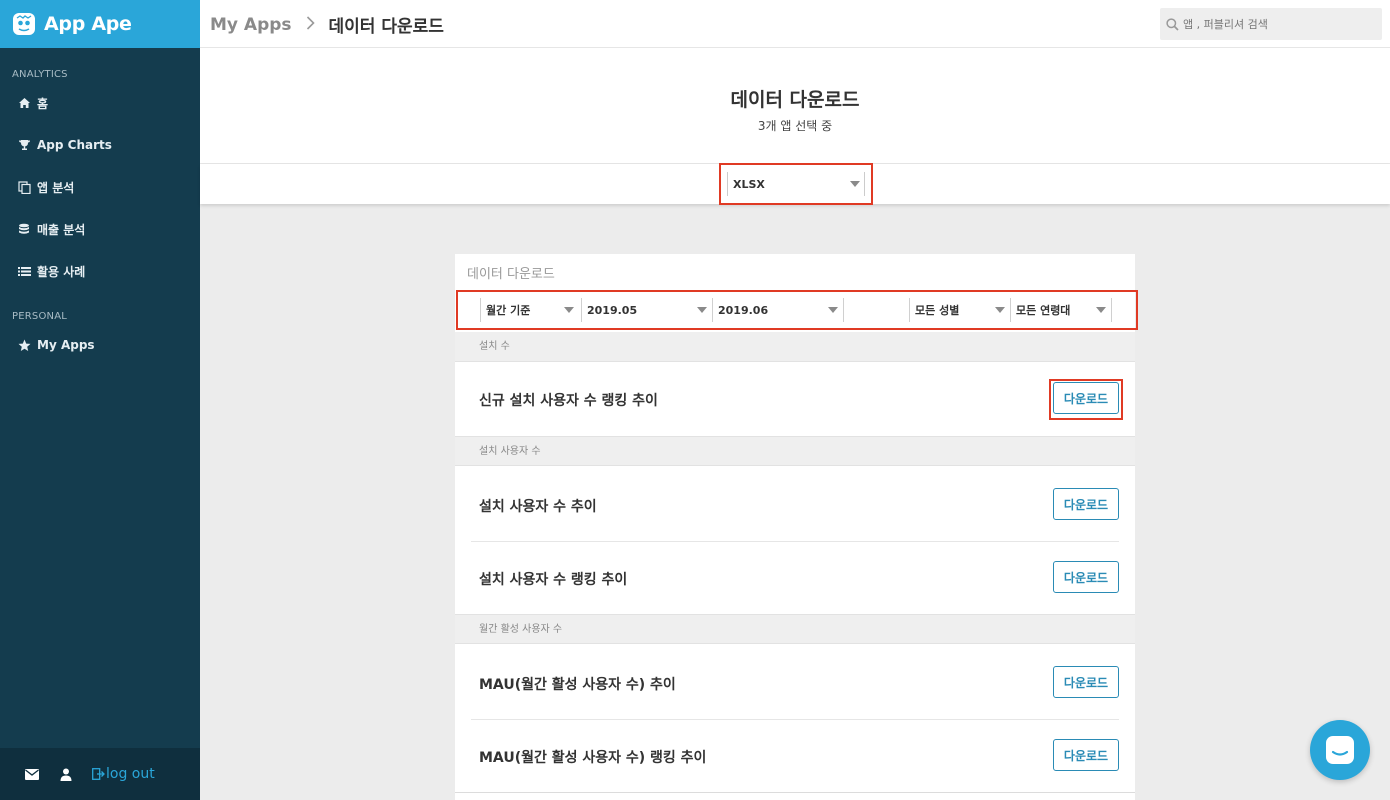 The height and width of the screenshot is (800, 1390). I want to click on section-header: 설치 수, so click(795, 347).